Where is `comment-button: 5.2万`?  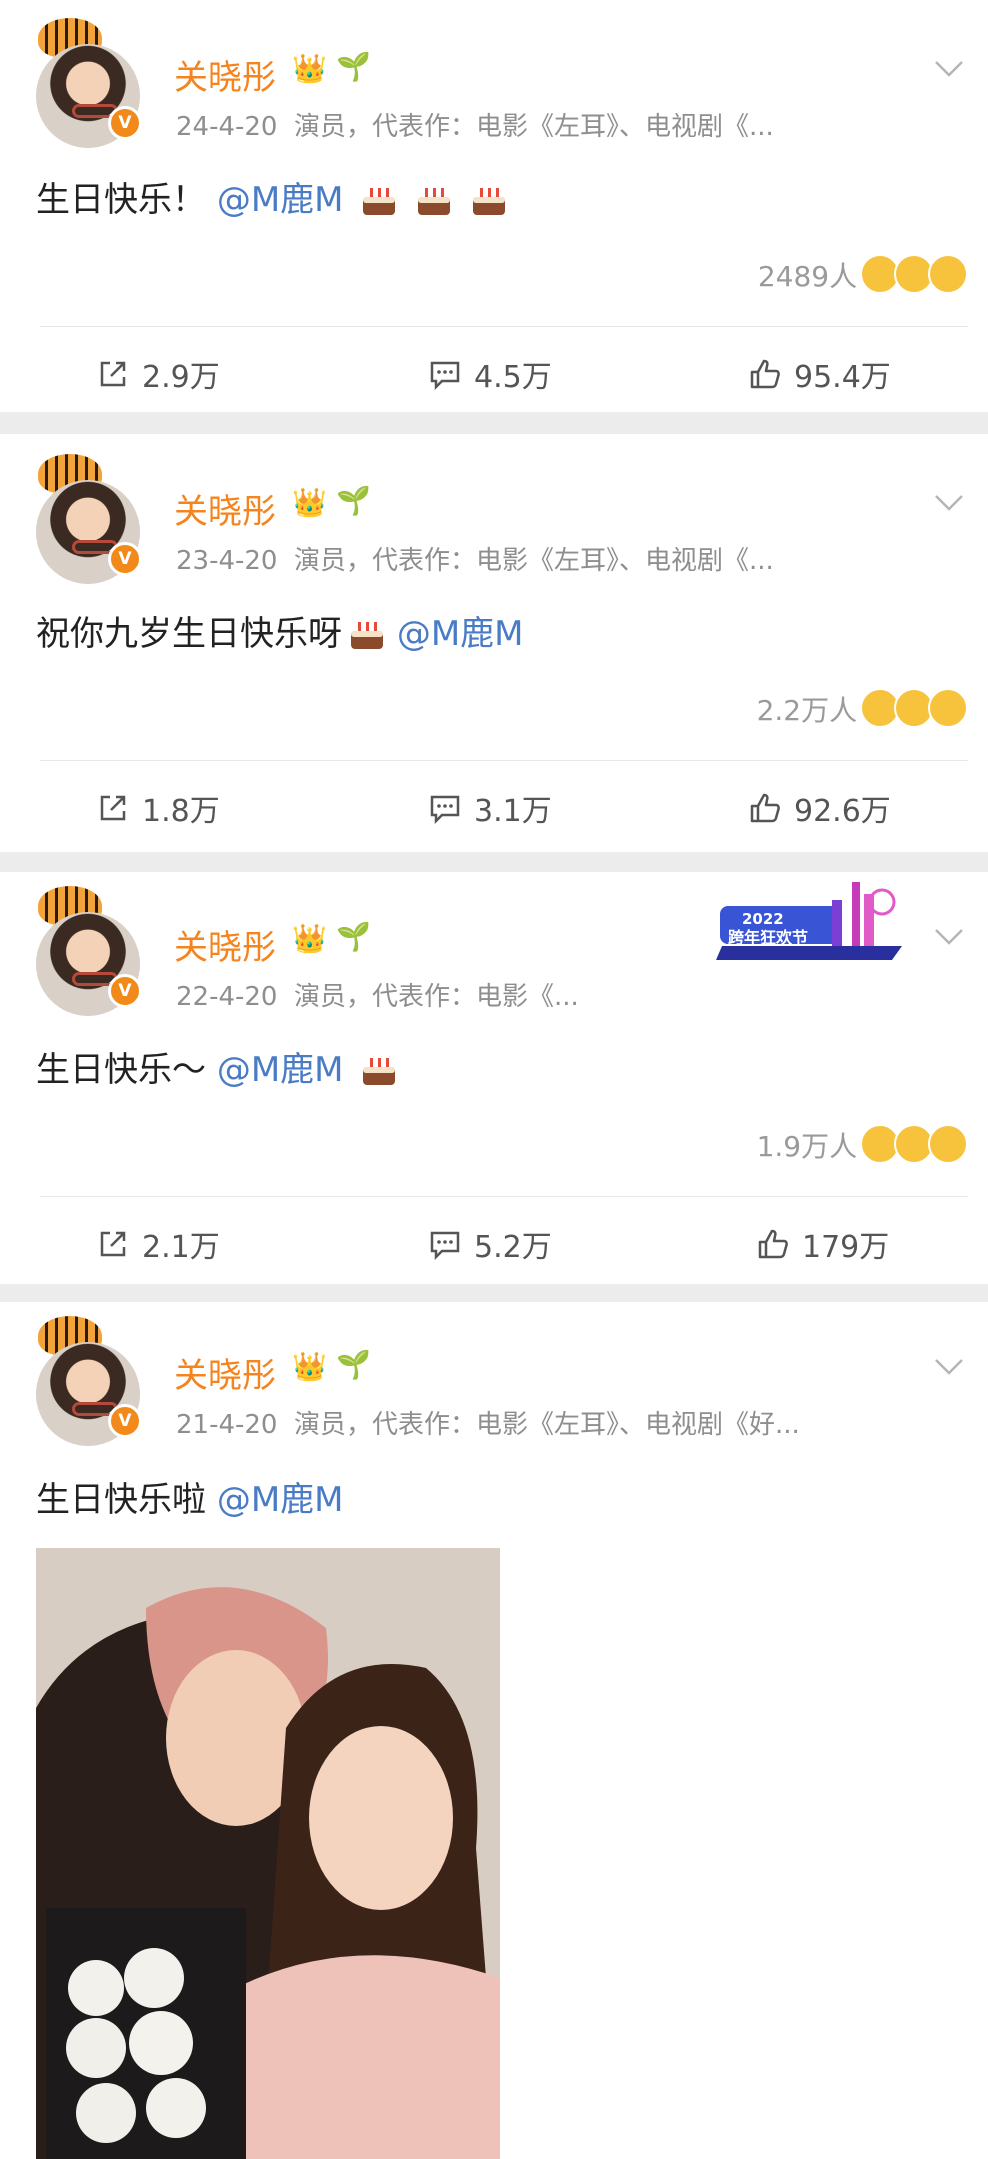 comment-button: 5.2万 is located at coordinates (490, 1244).